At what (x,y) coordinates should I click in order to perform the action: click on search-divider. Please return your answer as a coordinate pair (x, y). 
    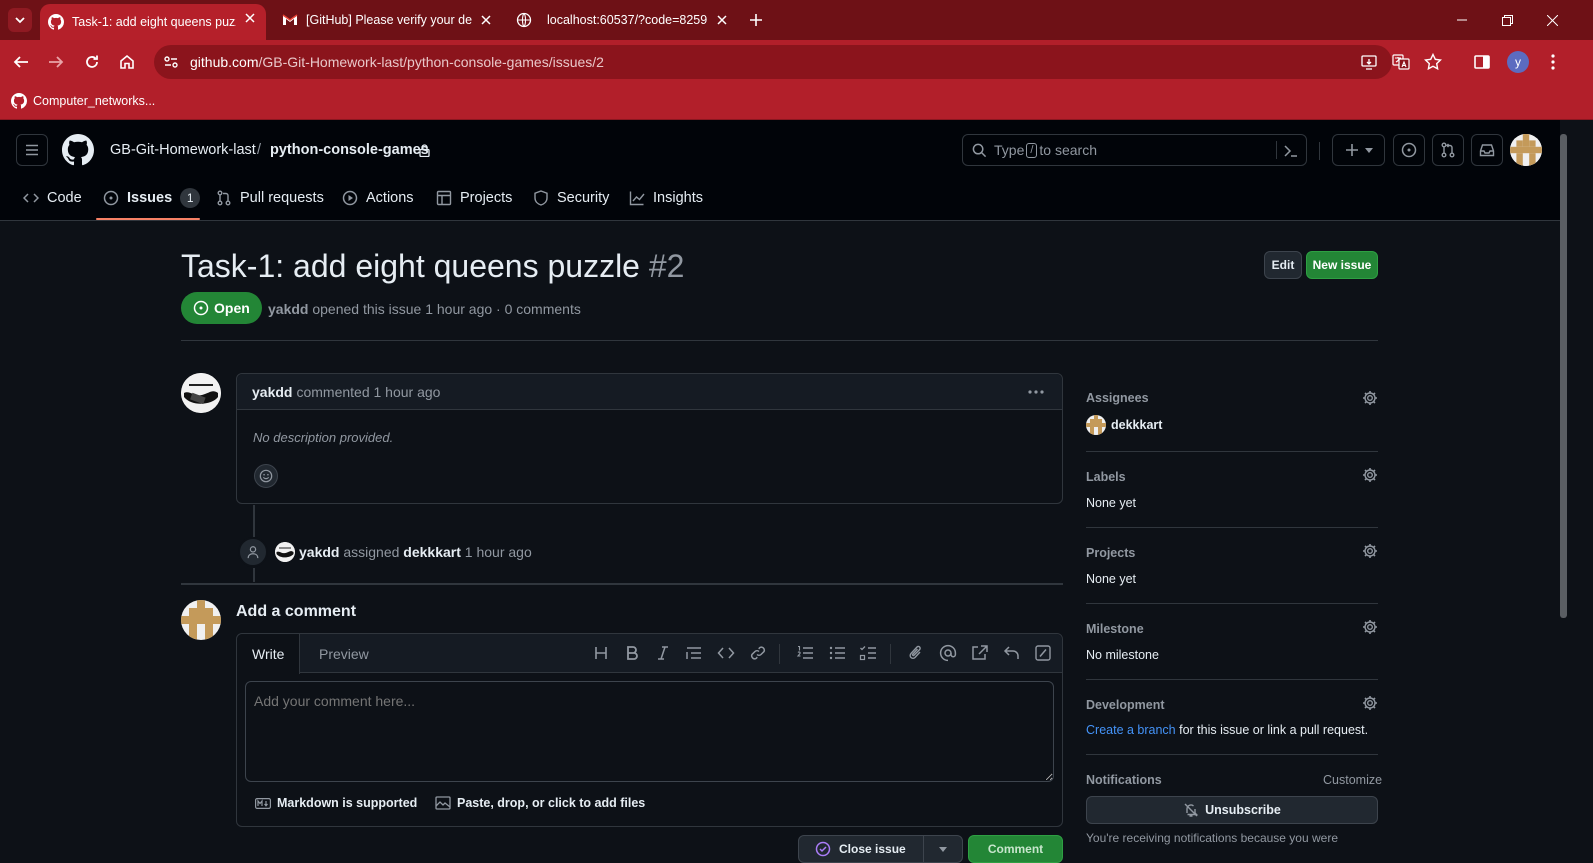
    Looking at the image, I should click on (1276, 150).